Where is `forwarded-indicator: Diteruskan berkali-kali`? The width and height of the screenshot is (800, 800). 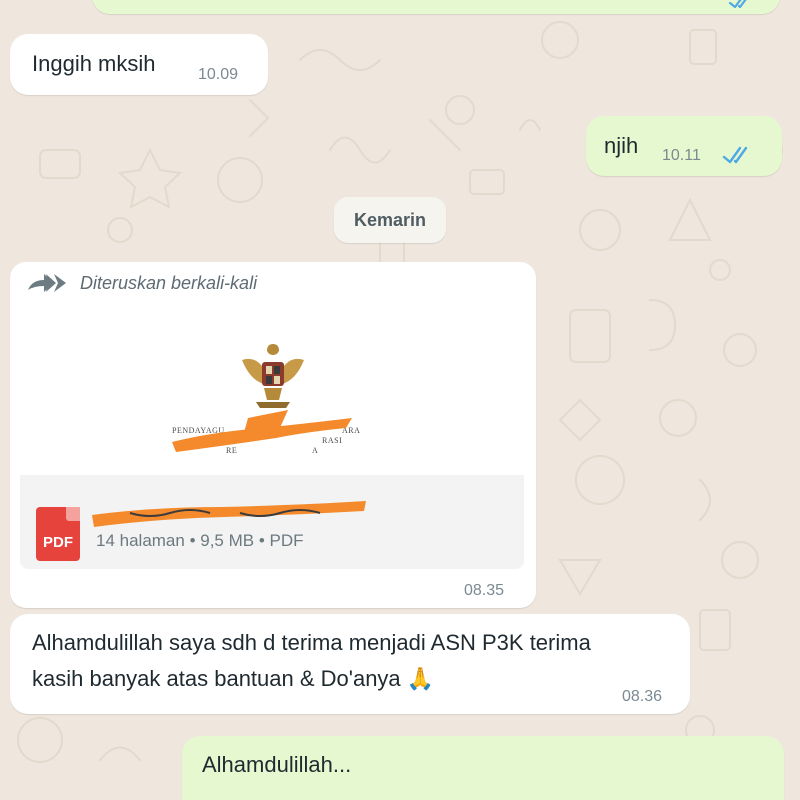
forwarded-indicator: Diteruskan berkali-kali is located at coordinates (141, 283).